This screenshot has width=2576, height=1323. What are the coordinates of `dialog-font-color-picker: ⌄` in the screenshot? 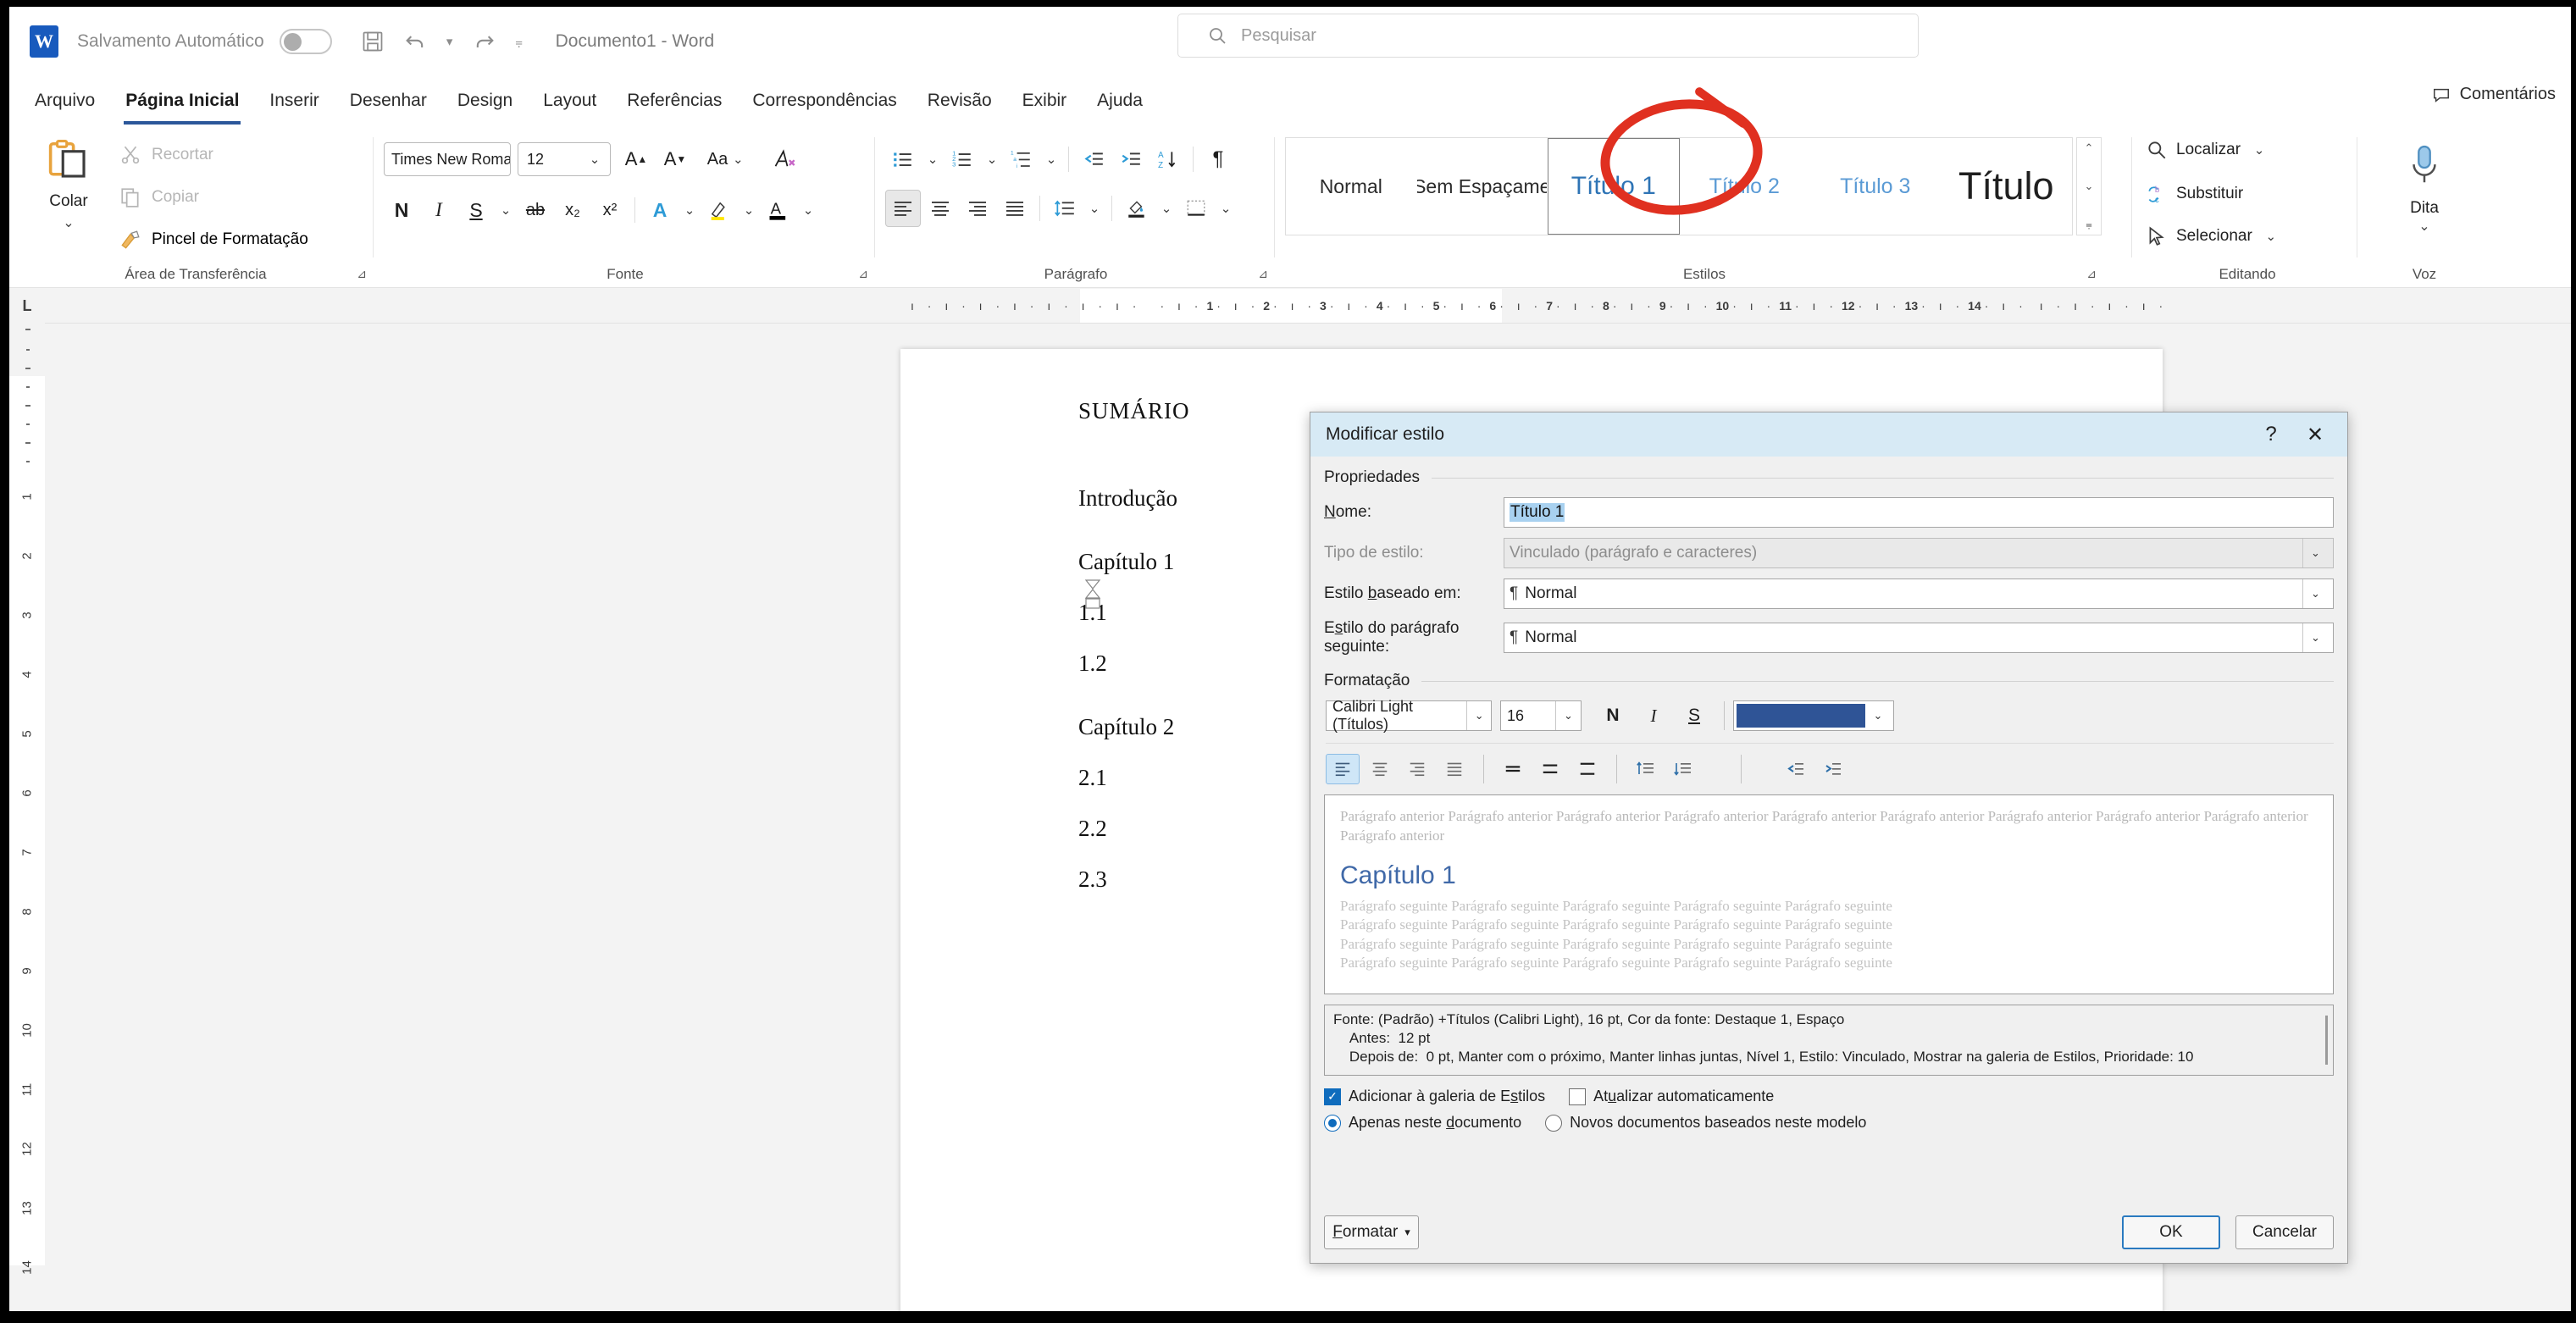 It's located at (1813, 715).